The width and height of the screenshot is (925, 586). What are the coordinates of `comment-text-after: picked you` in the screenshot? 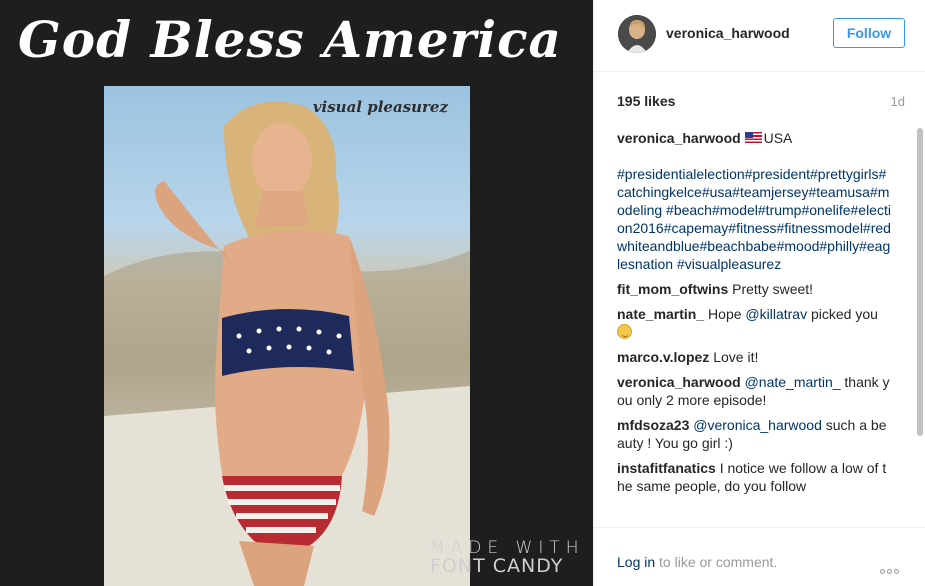 It's located at (844, 314).